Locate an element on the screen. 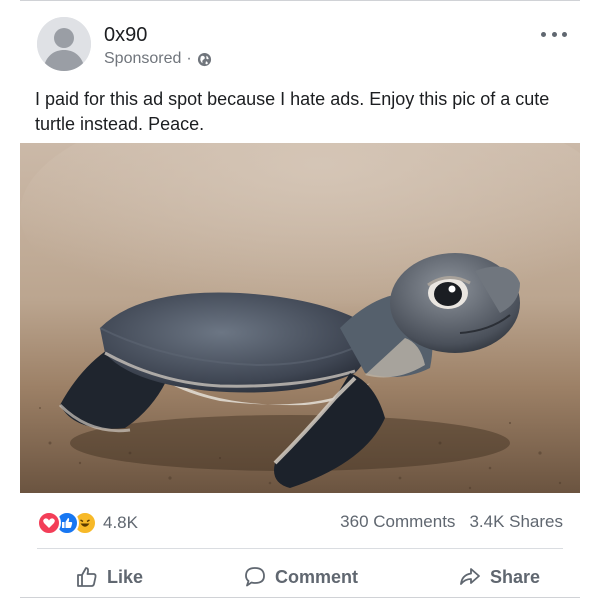 This screenshot has width=600, height=600. author-name: 0x90 is located at coordinates (125, 35).